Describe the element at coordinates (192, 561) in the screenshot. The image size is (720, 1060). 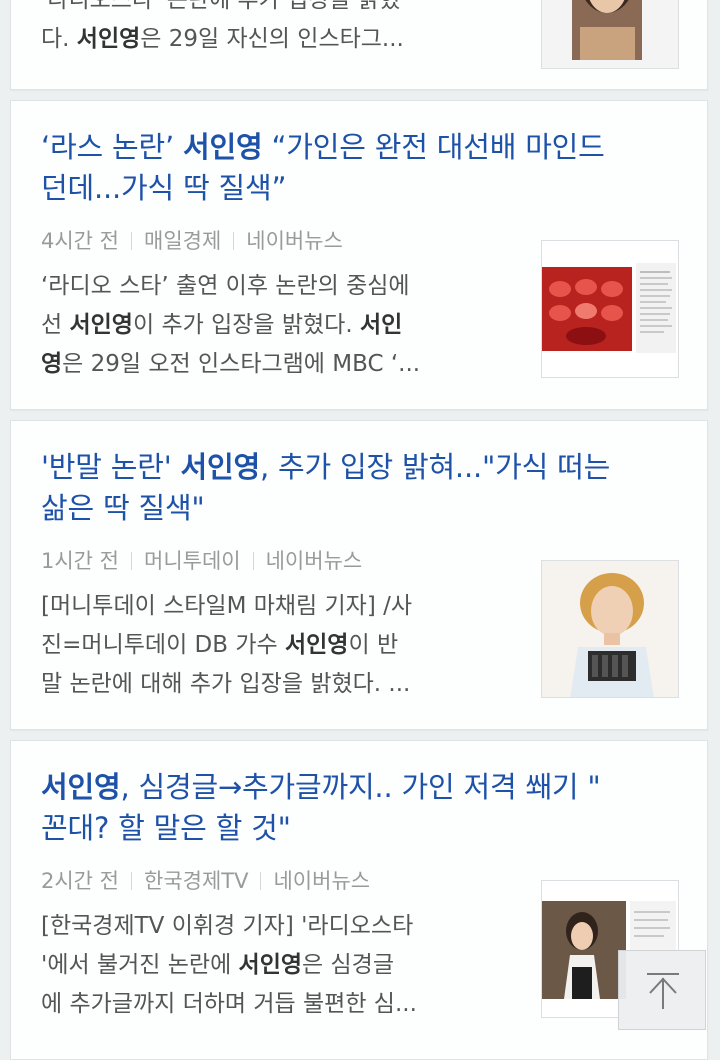
I see `article-source: 머니투데이` at that location.